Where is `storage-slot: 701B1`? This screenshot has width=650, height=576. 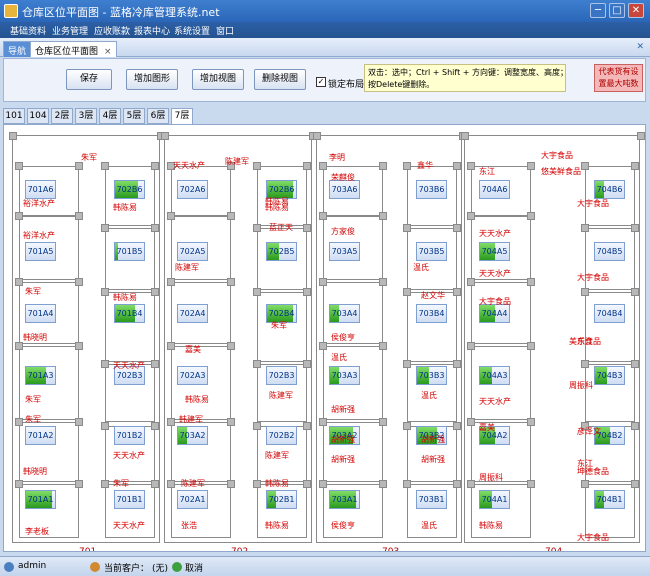
storage-slot: 701B1 is located at coordinates (129, 499).